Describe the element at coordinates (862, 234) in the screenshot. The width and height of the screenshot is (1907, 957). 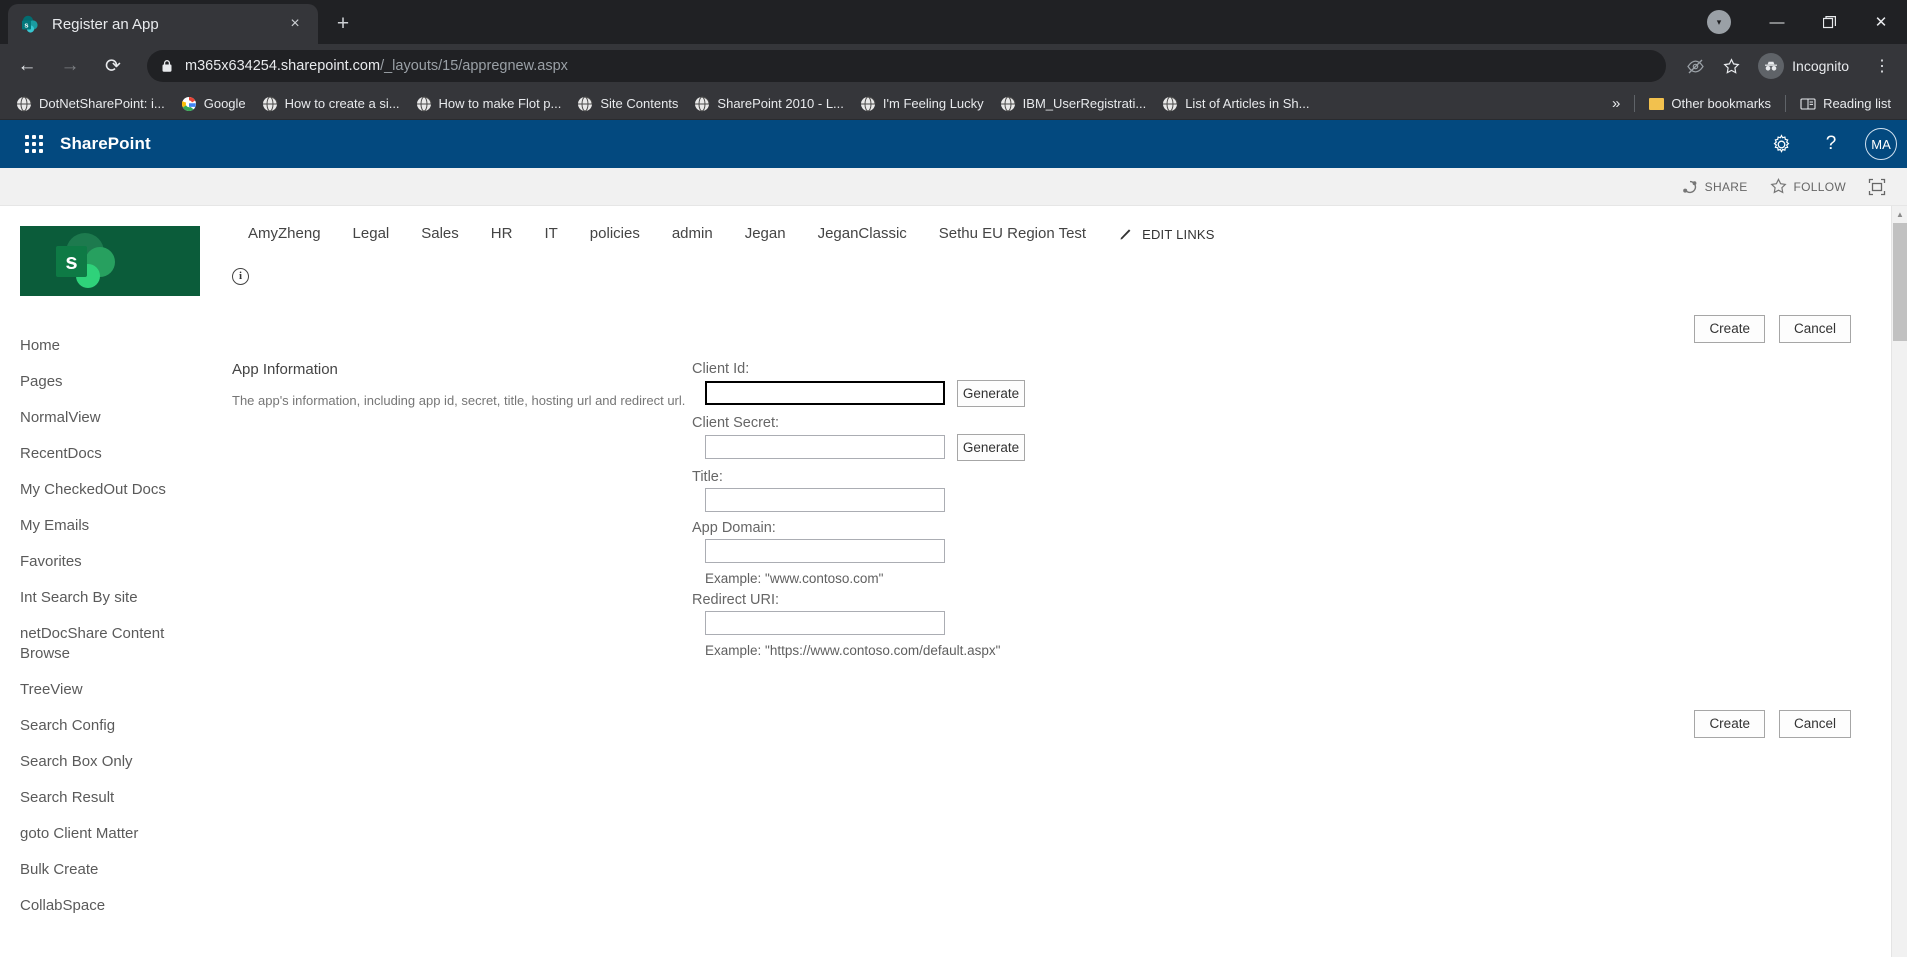
I see `topnav-item-jeganclassic: JeganClassic` at that location.